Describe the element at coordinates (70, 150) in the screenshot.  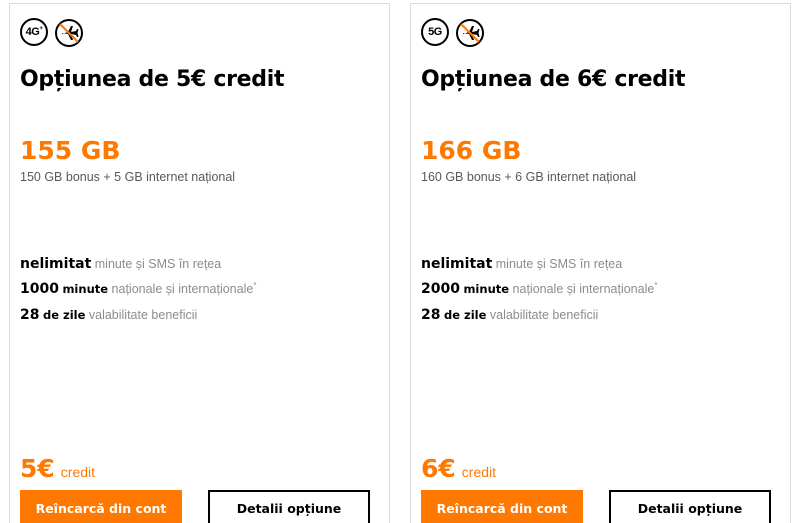
I see `data-amount: 155 GB` at that location.